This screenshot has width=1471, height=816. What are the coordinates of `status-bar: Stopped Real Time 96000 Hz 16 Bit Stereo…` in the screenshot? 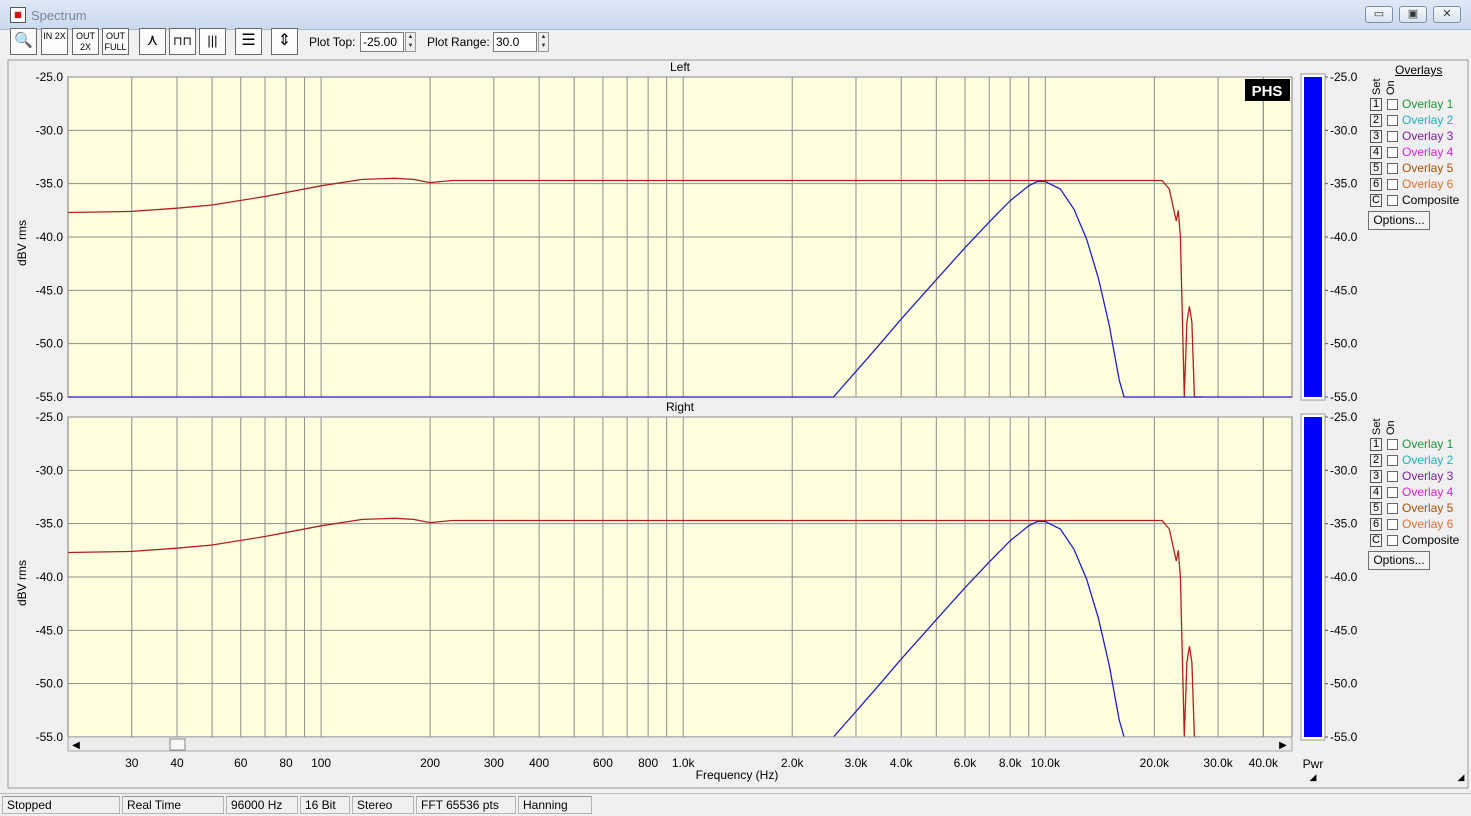 It's located at (735, 804).